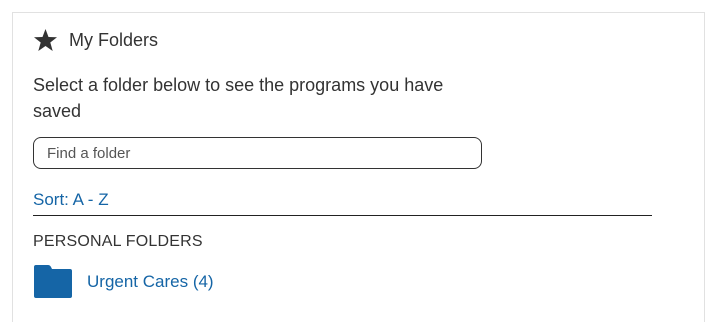  Describe the element at coordinates (150, 281) in the screenshot. I see `folder-label: Urgent Cares (4)` at that location.